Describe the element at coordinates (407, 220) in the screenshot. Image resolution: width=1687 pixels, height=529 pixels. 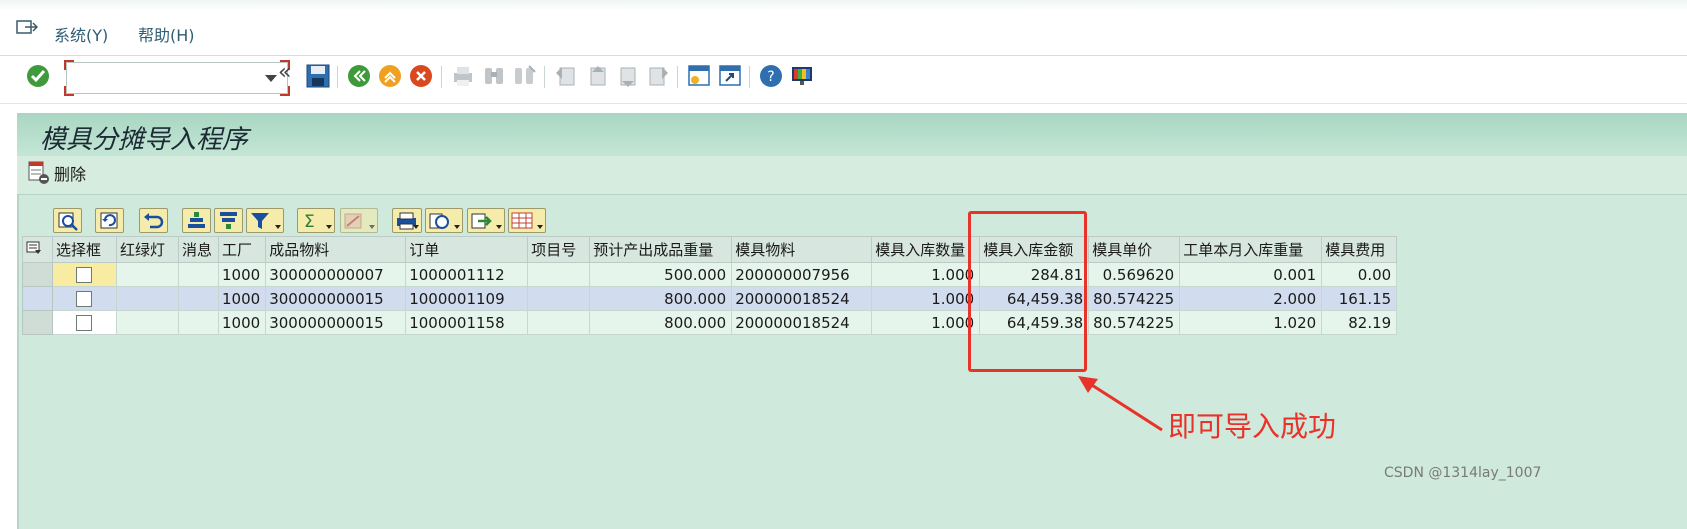
I see `print-list-icon` at that location.